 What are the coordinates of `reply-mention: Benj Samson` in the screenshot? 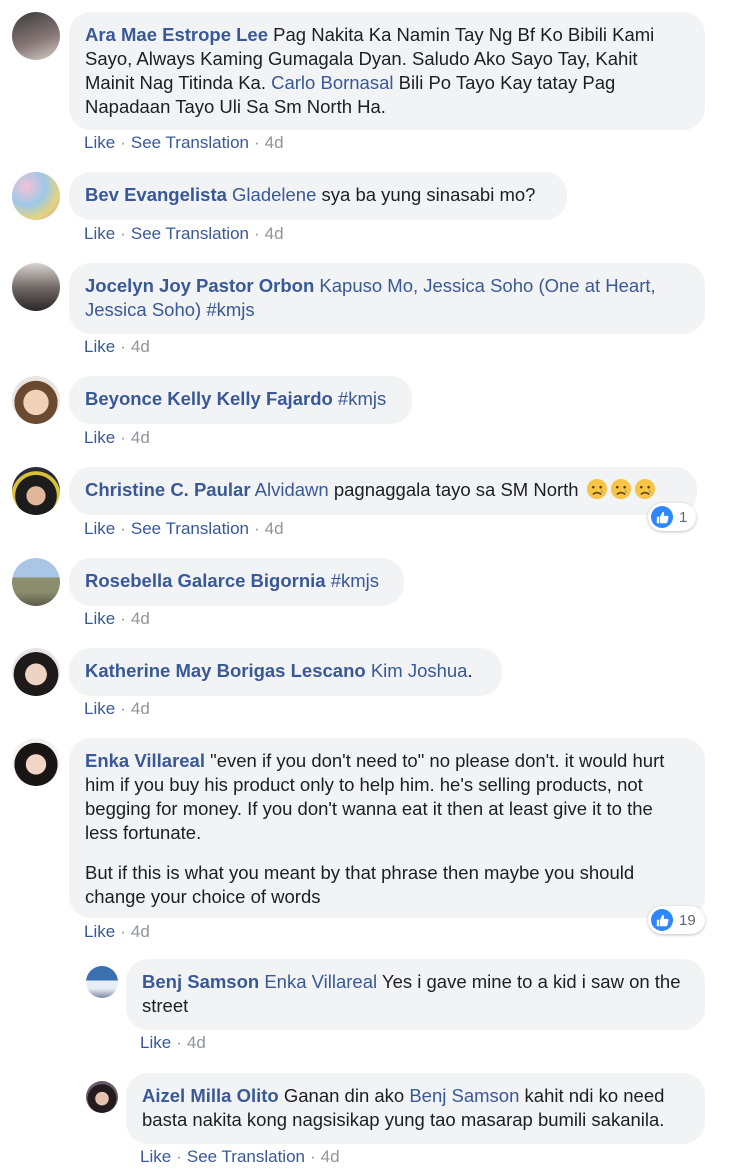 It's located at (464, 1095).